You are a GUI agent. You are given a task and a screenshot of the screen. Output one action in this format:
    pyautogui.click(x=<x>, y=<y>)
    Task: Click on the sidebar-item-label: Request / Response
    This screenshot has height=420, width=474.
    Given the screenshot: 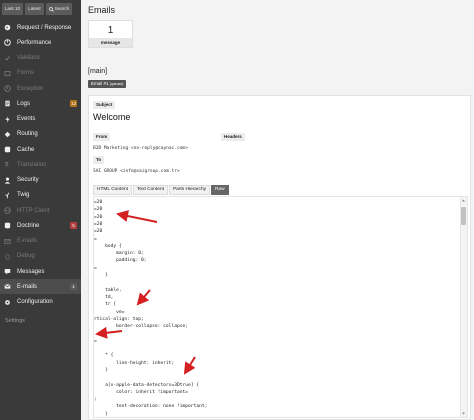 What is the action you would take?
    pyautogui.click(x=44, y=27)
    